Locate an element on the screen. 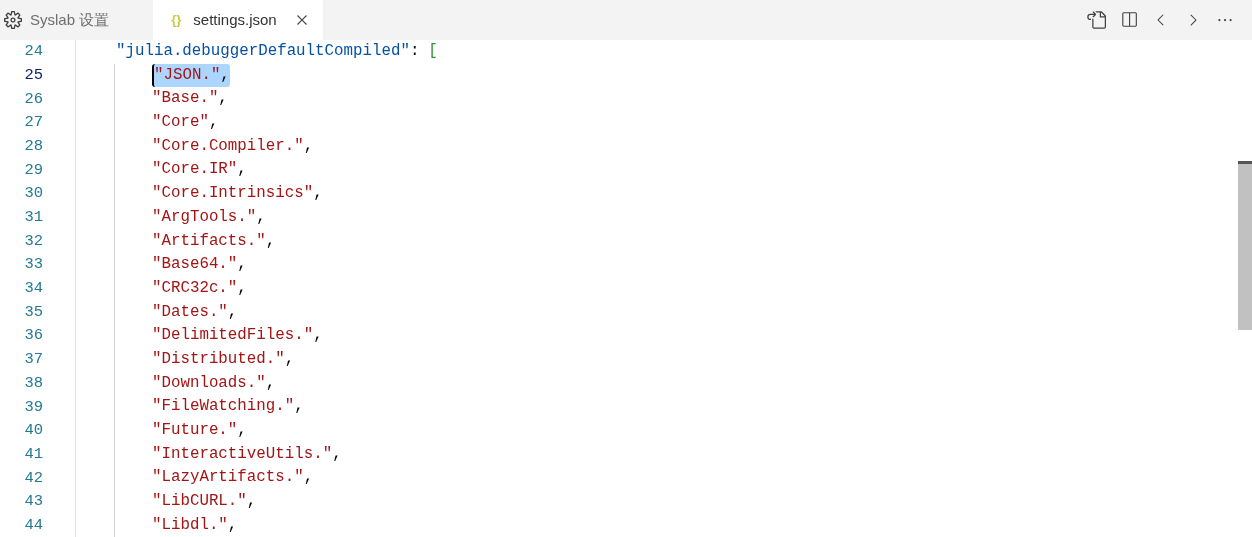 Image resolution: width=1252 pixels, height=537 pixels. string-literal: "Libdl." is located at coordinates (190, 525).